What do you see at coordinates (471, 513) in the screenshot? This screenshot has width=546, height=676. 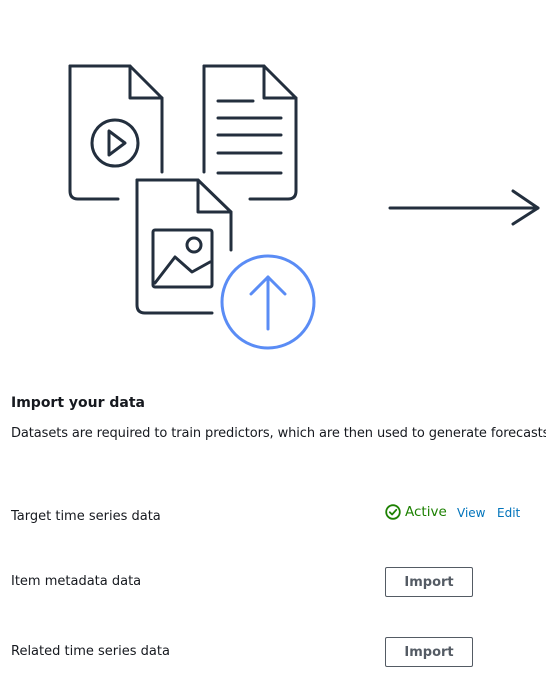 I see `view-link: View` at bounding box center [471, 513].